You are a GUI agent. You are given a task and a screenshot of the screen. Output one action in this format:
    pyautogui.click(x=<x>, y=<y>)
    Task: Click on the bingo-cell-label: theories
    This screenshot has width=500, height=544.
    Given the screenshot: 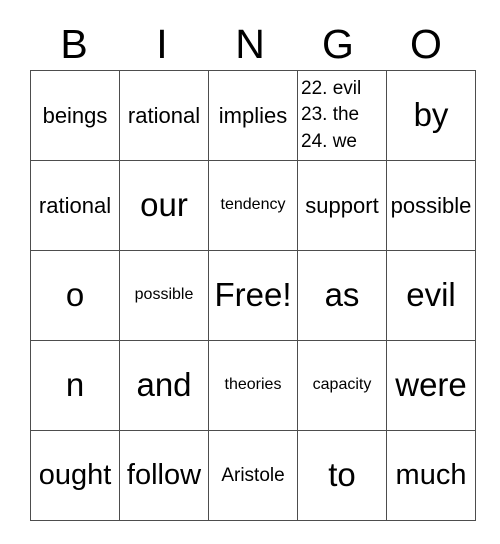 What is the action you would take?
    pyautogui.click(x=253, y=385)
    